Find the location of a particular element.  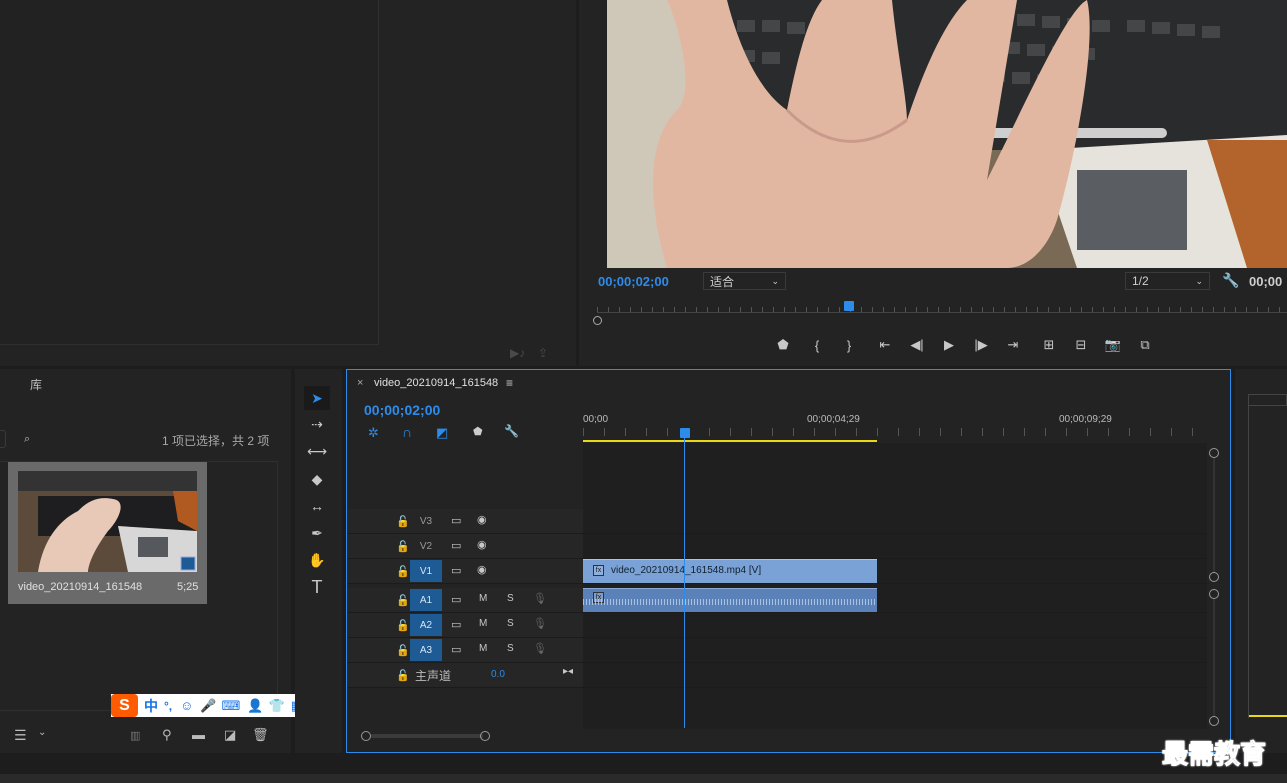

pen-tool-icon: ✒ is located at coordinates (317, 533).